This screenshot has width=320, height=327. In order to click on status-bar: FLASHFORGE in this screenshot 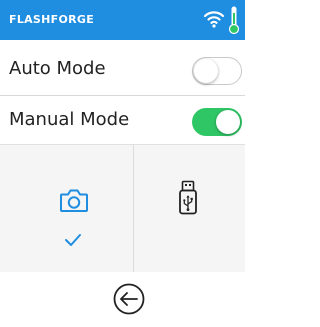, I will do `click(122, 20)`.